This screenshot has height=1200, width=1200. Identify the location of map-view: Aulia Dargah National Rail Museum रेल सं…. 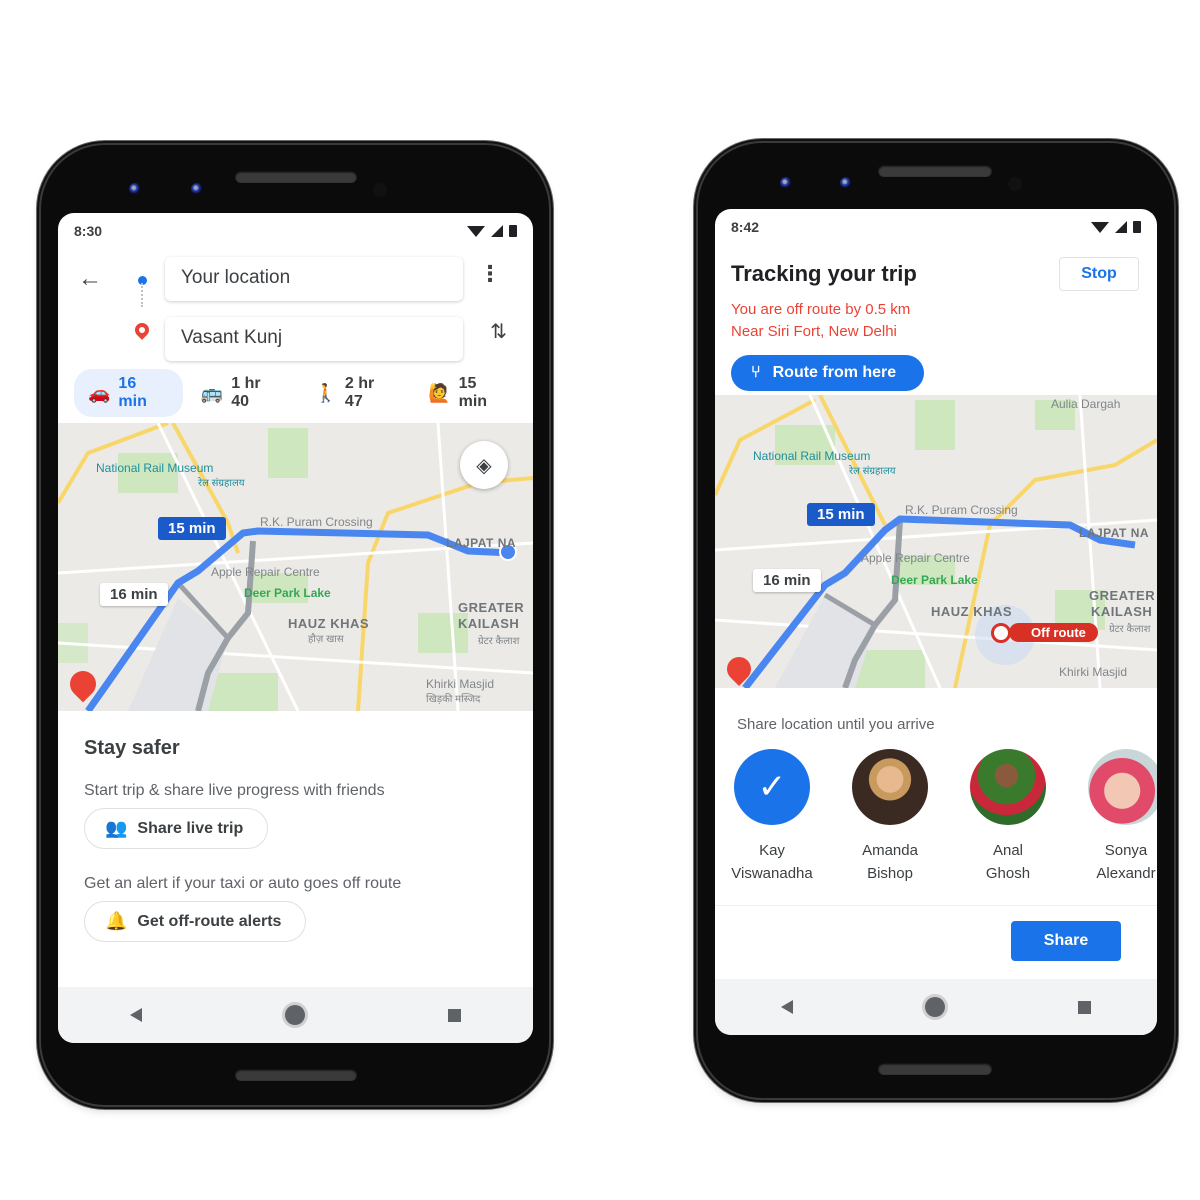
(936, 541).